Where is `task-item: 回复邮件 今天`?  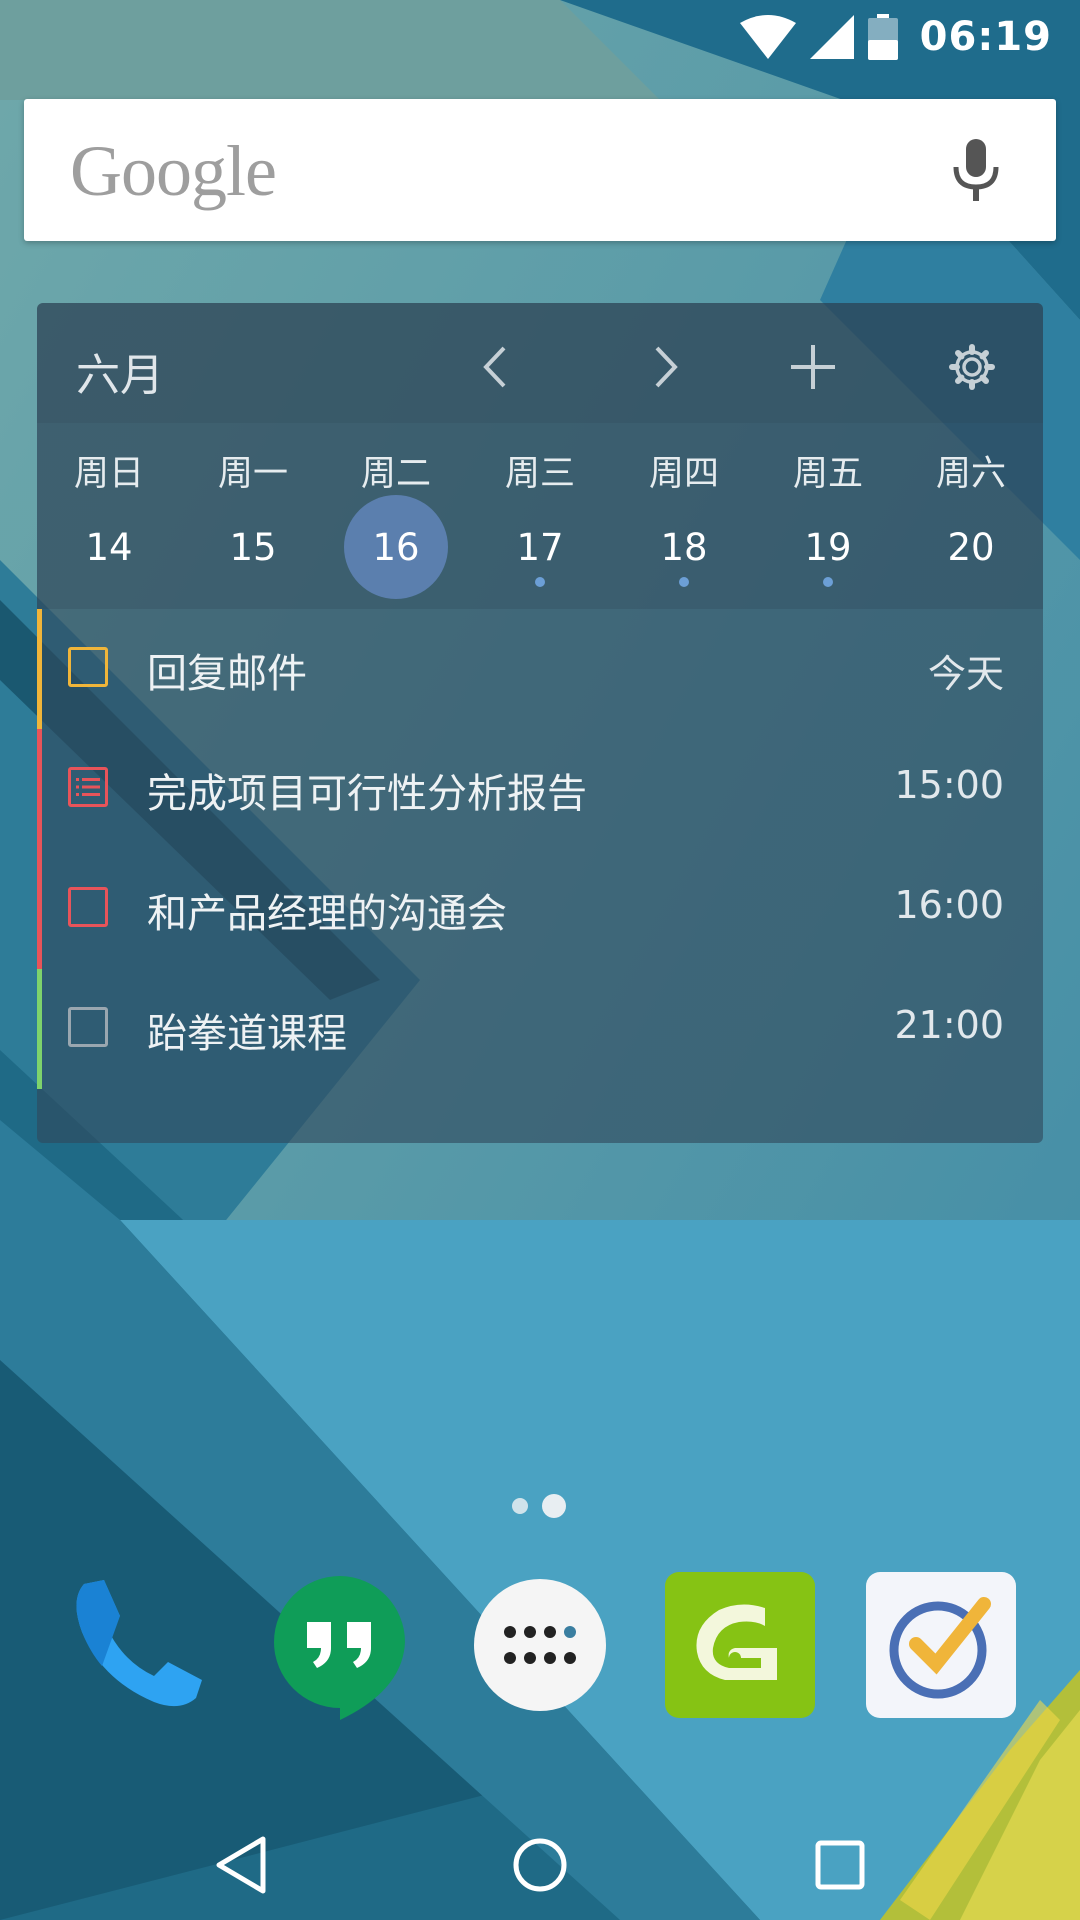
task-item: 回复邮件 今天 is located at coordinates (540, 669).